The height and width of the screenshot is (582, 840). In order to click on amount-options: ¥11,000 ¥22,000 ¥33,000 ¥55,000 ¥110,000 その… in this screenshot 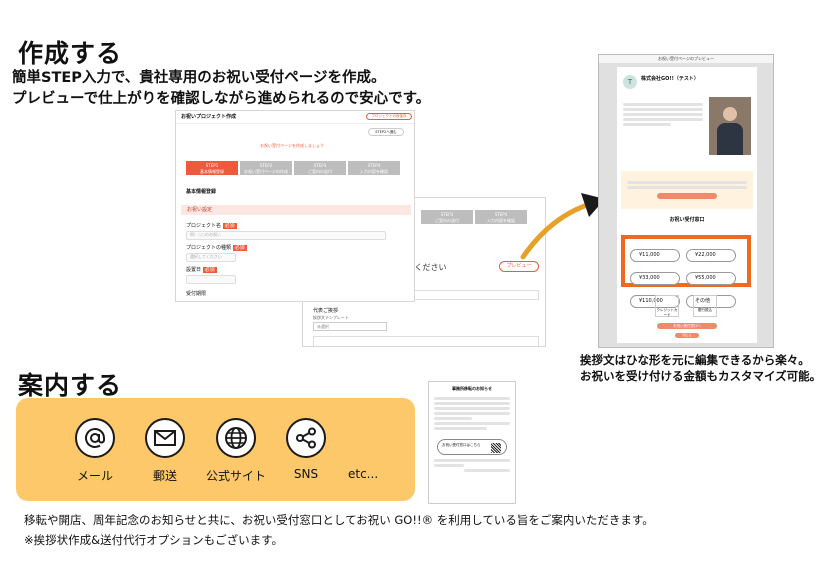, I will do `click(686, 271)`.